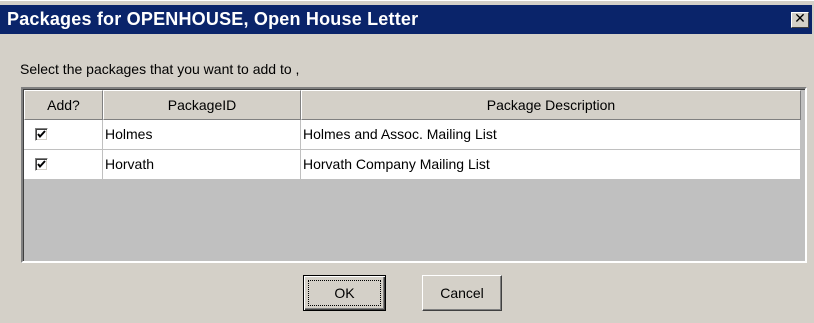  What do you see at coordinates (462, 293) in the screenshot?
I see `cancel-button: Cancel` at bounding box center [462, 293].